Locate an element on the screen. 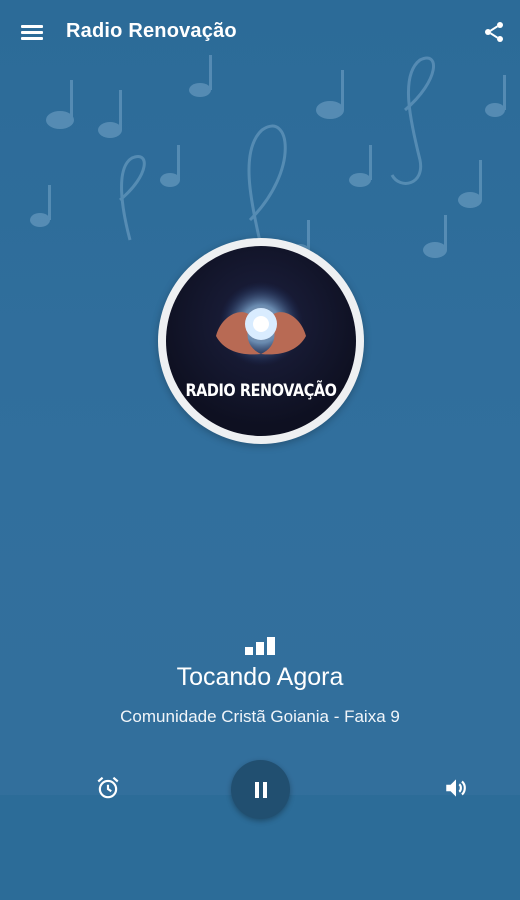  station-logo: RADIO RENOVAÇÃO is located at coordinates (261, 341).